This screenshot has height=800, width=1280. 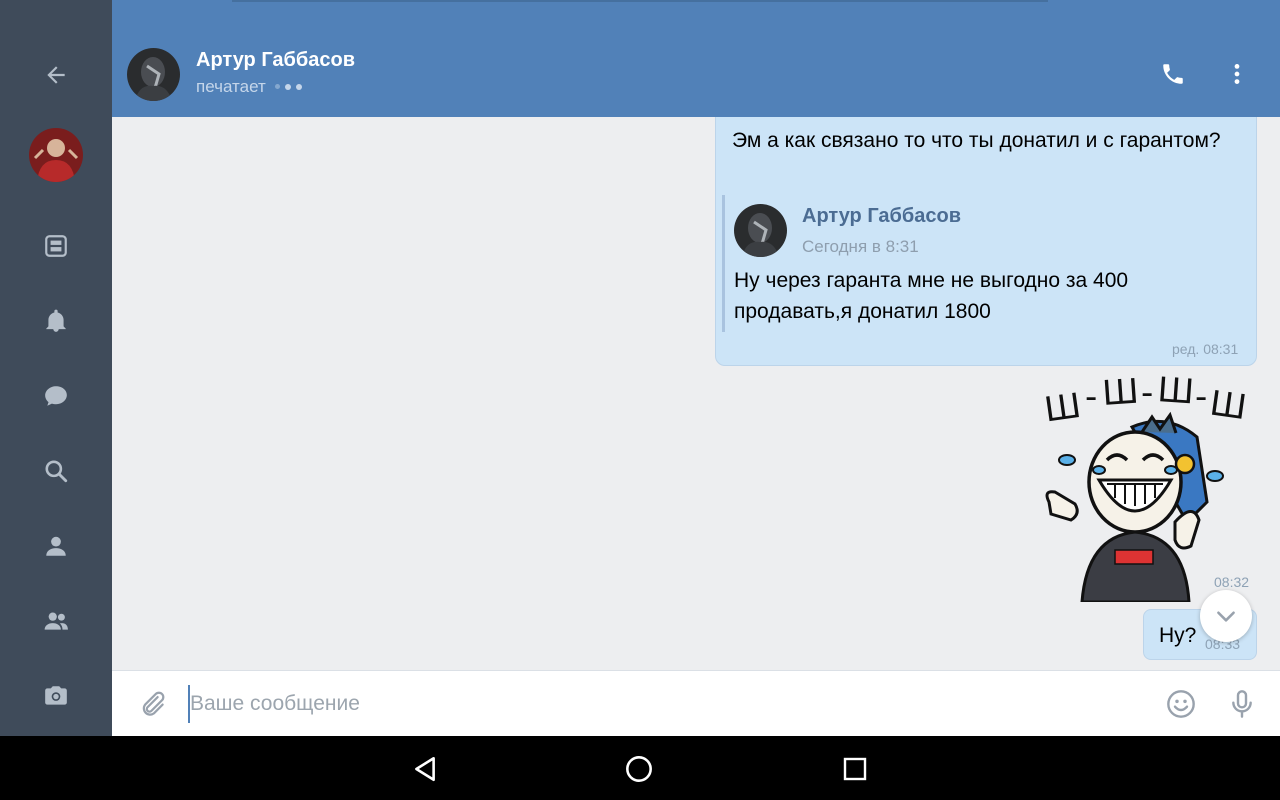 I want to click on sidebar-item-camera, so click(x=56, y=696).